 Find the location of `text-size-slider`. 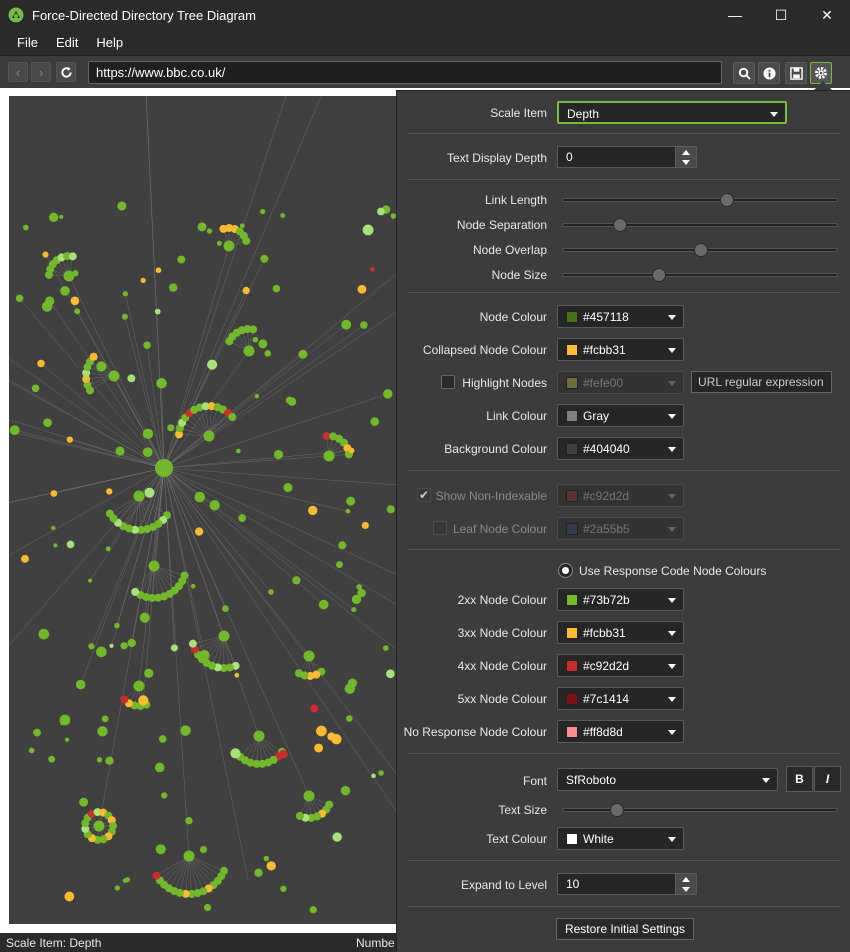

text-size-slider is located at coordinates (700, 810).